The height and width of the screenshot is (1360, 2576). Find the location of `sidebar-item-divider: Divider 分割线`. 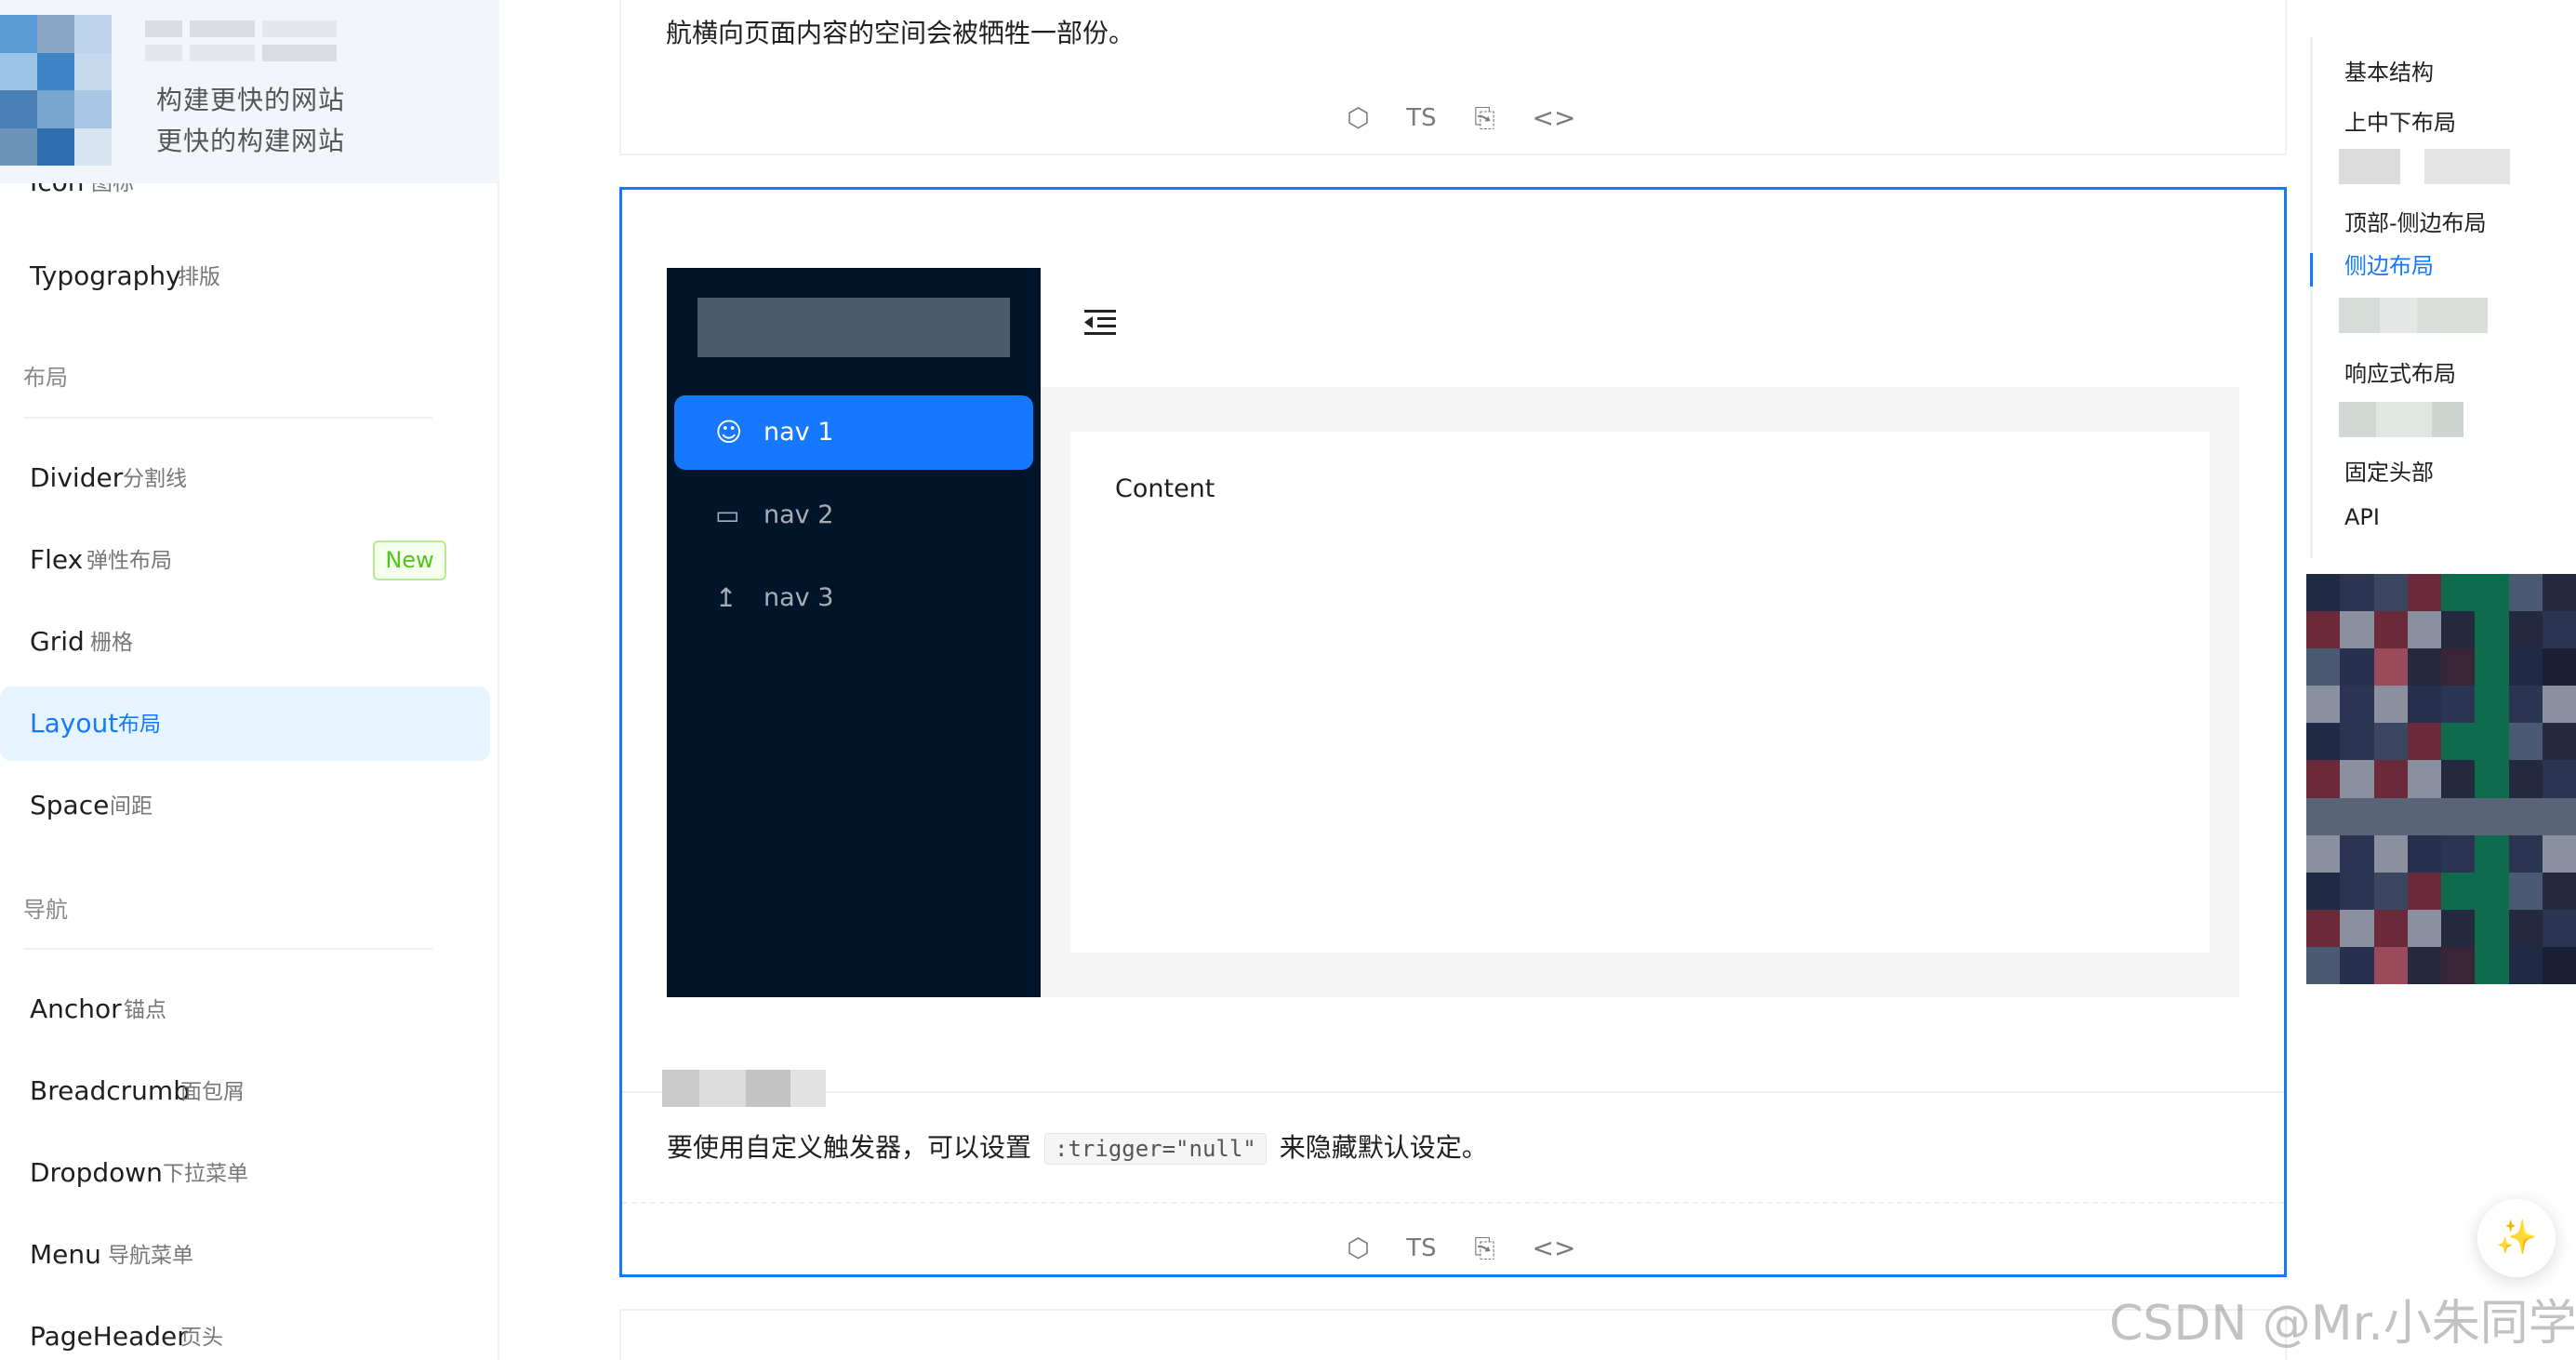

sidebar-item-divider: Divider 分割线 is located at coordinates (245, 478).